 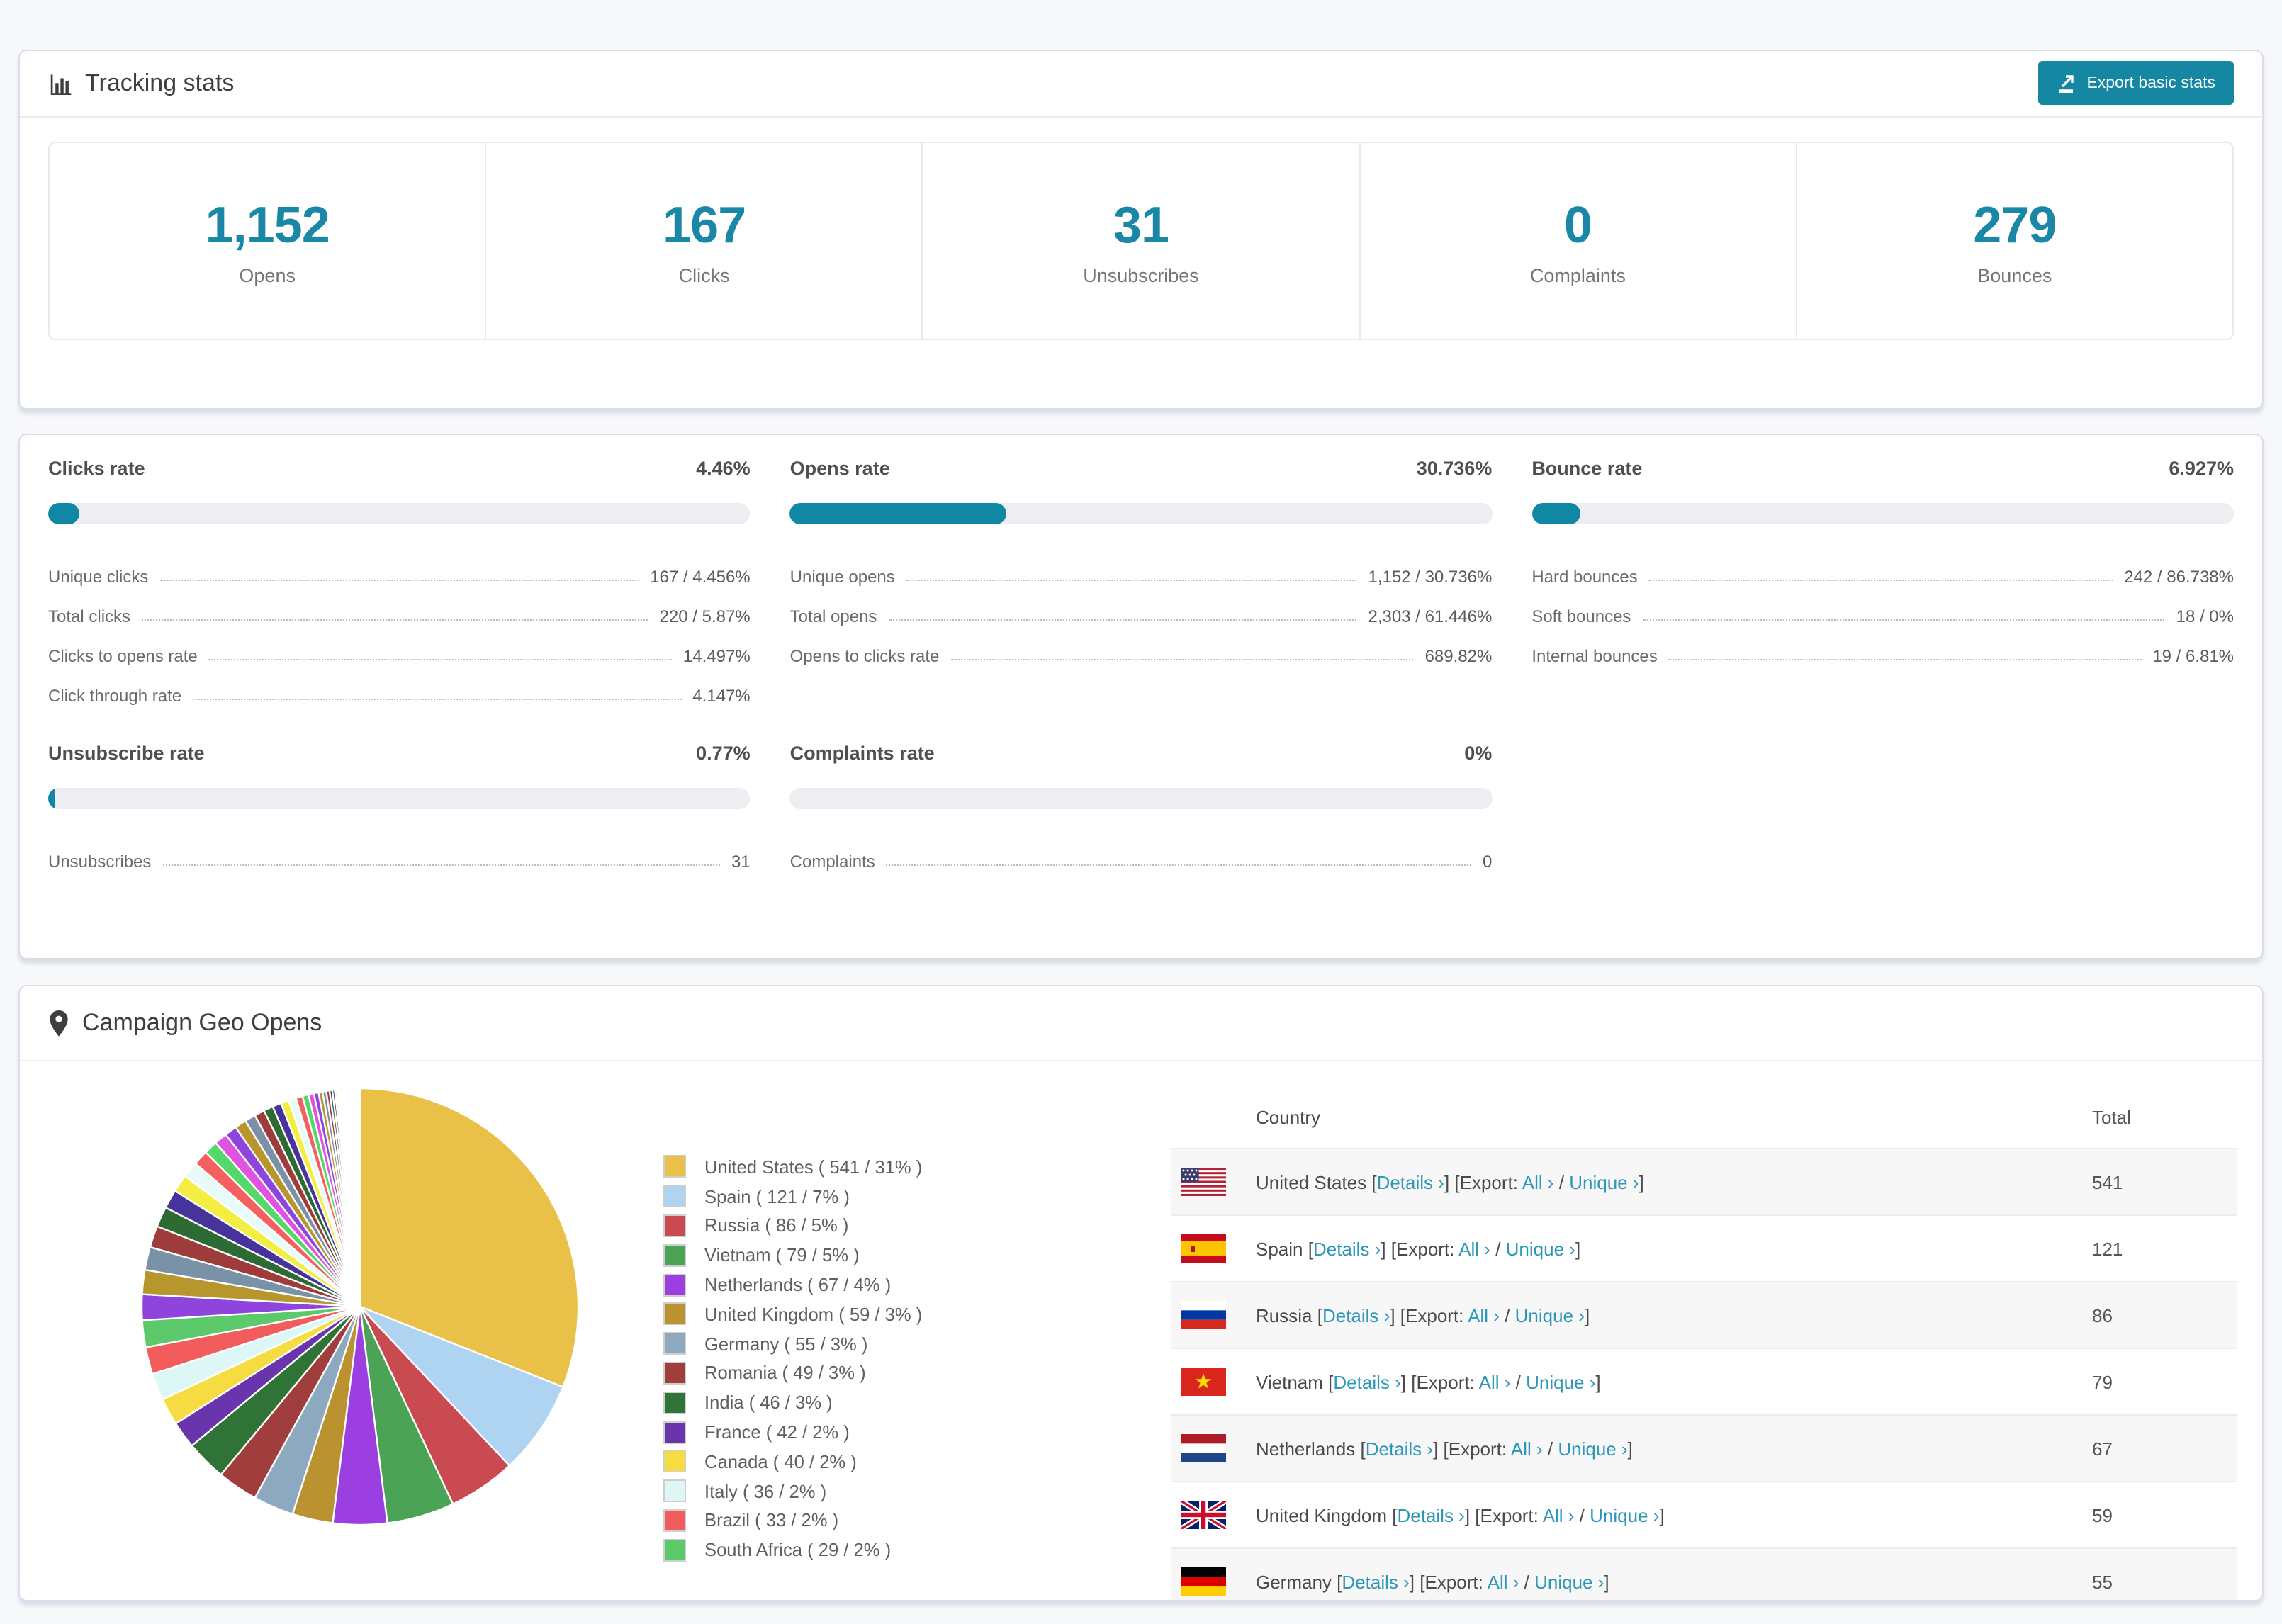 I want to click on country-total: 121, so click(x=2107, y=1248).